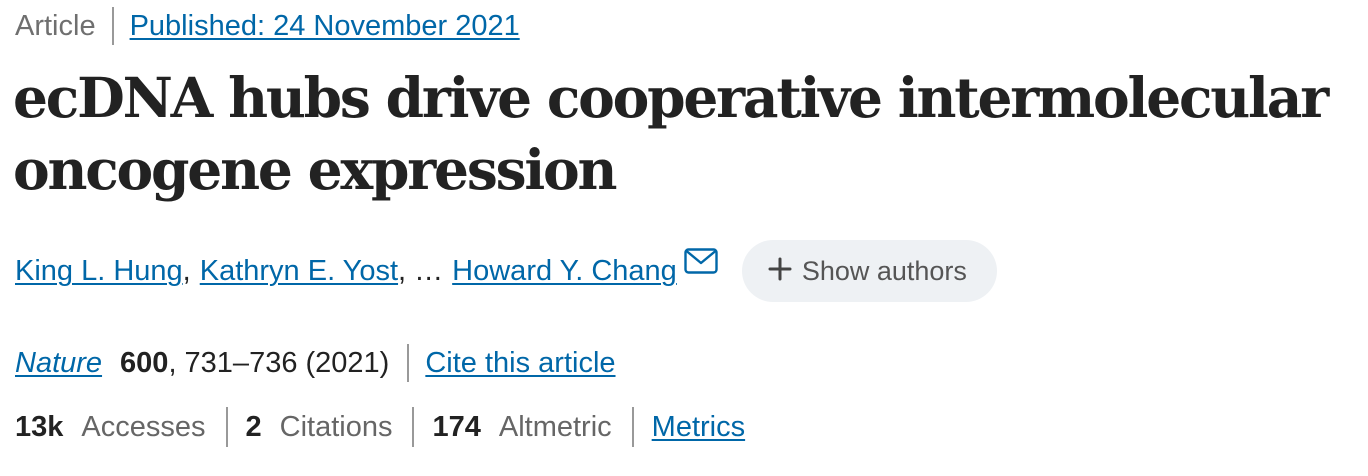  Describe the element at coordinates (698, 427) in the screenshot. I see `metrics-link: Metrics` at that location.